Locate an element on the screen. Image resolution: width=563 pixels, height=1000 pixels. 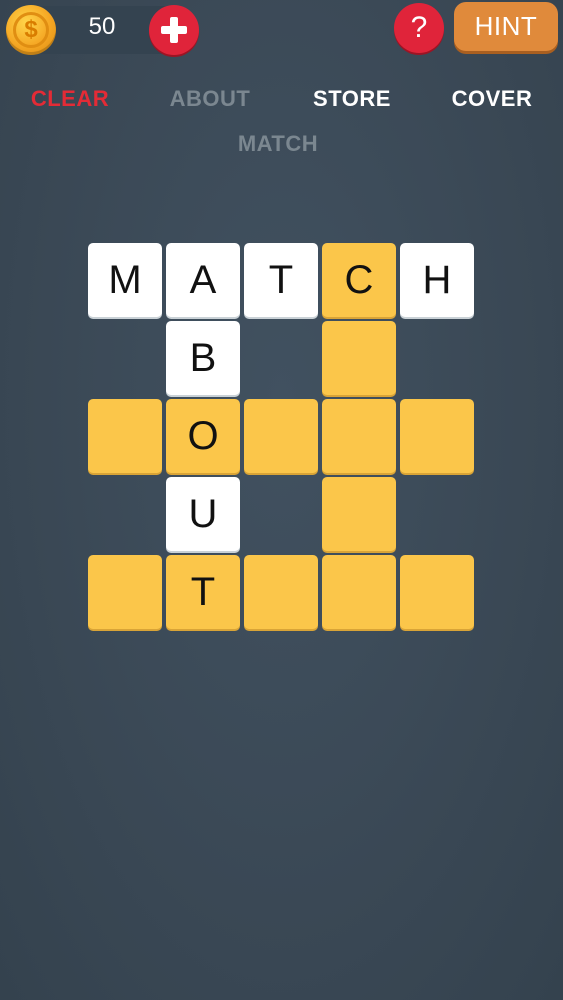
plus-icon-vertical is located at coordinates (174, 30).